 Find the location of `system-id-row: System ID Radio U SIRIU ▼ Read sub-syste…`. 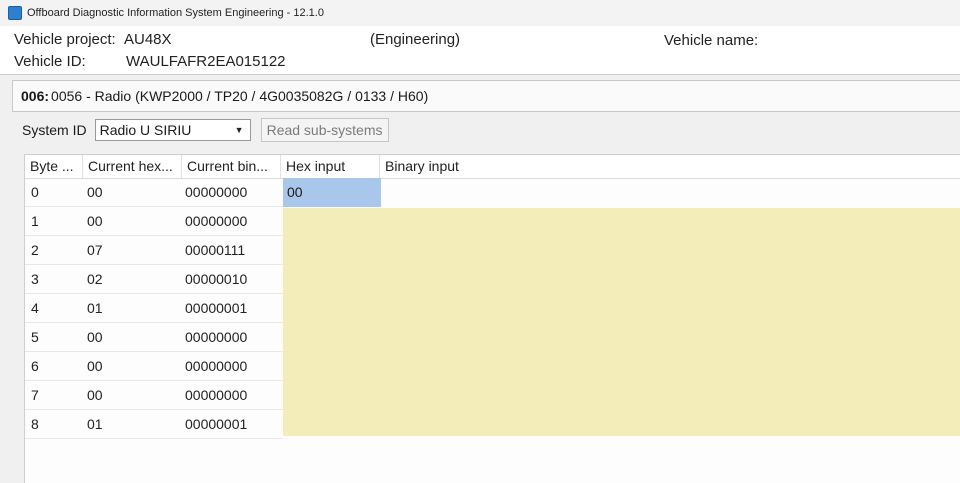

system-id-row: System ID Radio U SIRIU ▼ Read sub-syste… is located at coordinates (205, 130).